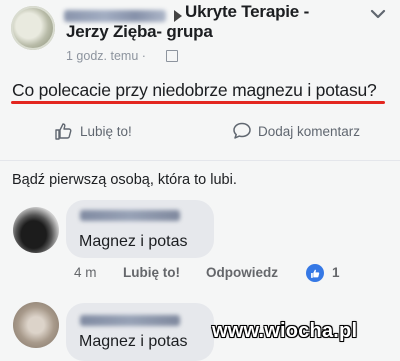  What do you see at coordinates (115, 16) in the screenshot?
I see `blurred-author-name` at bounding box center [115, 16].